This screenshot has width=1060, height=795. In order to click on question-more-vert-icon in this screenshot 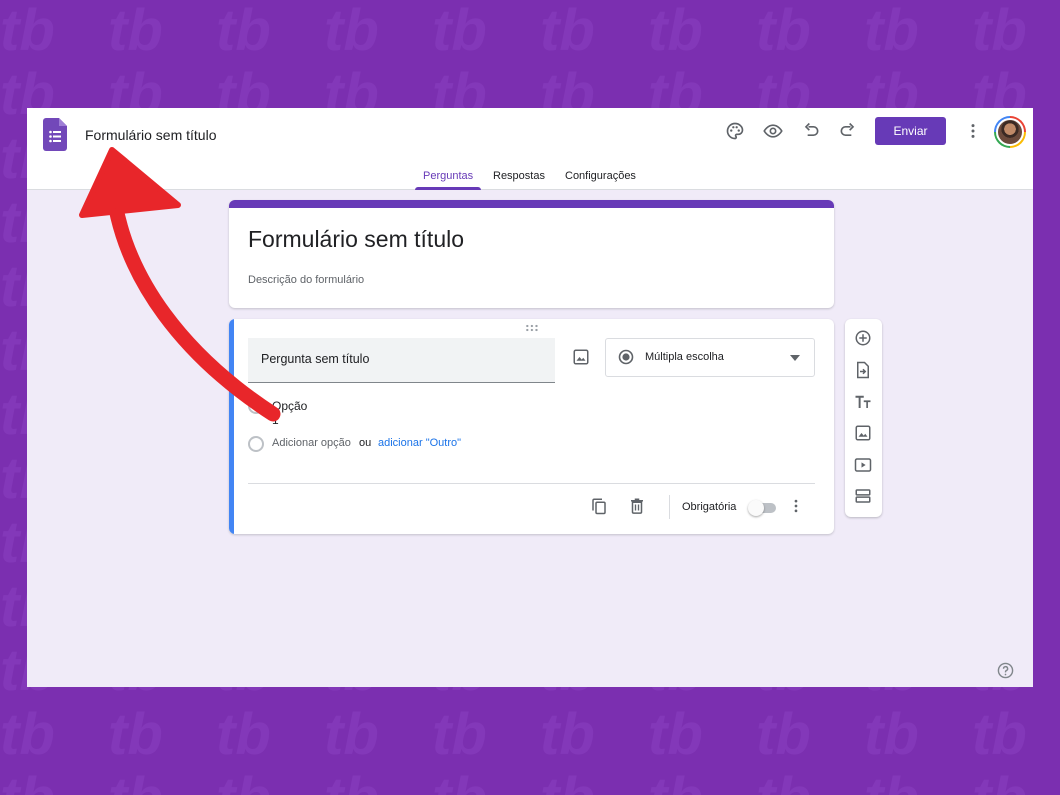, I will do `click(796, 506)`.